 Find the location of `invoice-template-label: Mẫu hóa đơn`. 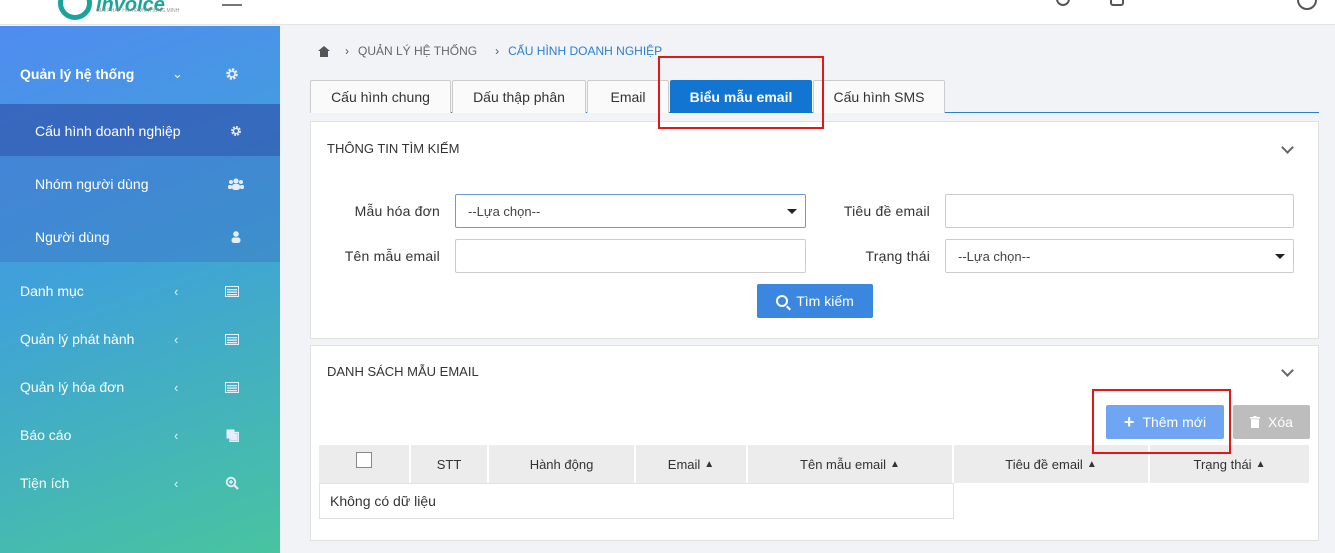

invoice-template-label: Mẫu hóa đơn is located at coordinates (397, 211).